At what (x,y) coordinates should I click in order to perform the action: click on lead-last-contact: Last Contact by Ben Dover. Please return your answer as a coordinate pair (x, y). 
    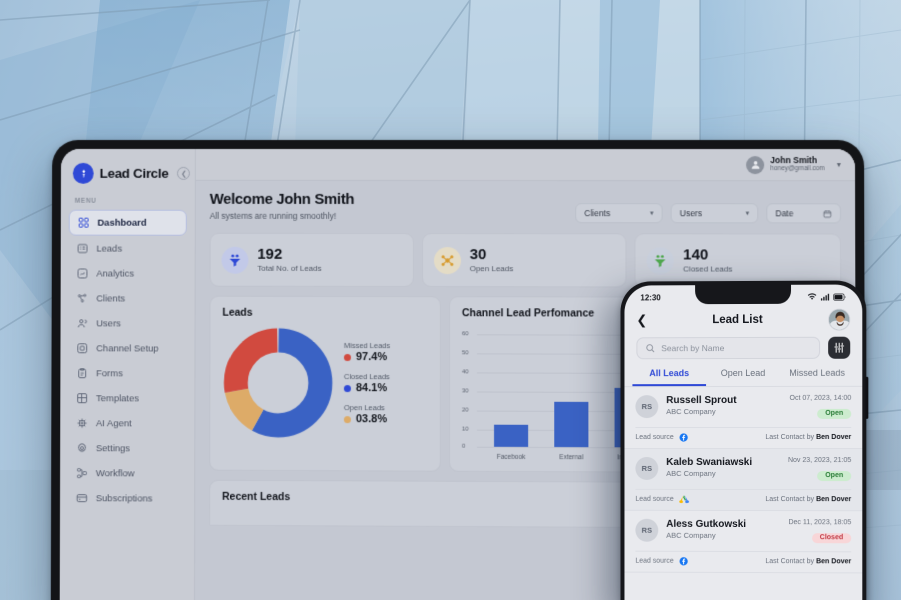
    Looking at the image, I should click on (808, 500).